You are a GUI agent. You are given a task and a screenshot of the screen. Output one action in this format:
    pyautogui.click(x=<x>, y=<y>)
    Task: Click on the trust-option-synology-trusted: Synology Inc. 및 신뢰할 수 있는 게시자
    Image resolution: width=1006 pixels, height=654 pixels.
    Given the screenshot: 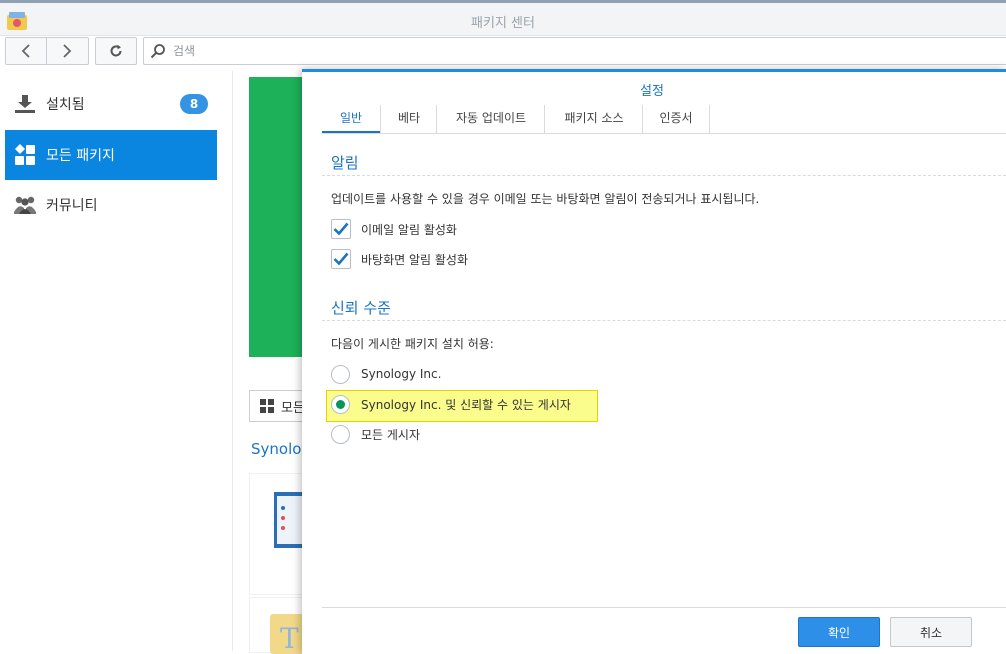 What is the action you would take?
    pyautogui.click(x=451, y=404)
    